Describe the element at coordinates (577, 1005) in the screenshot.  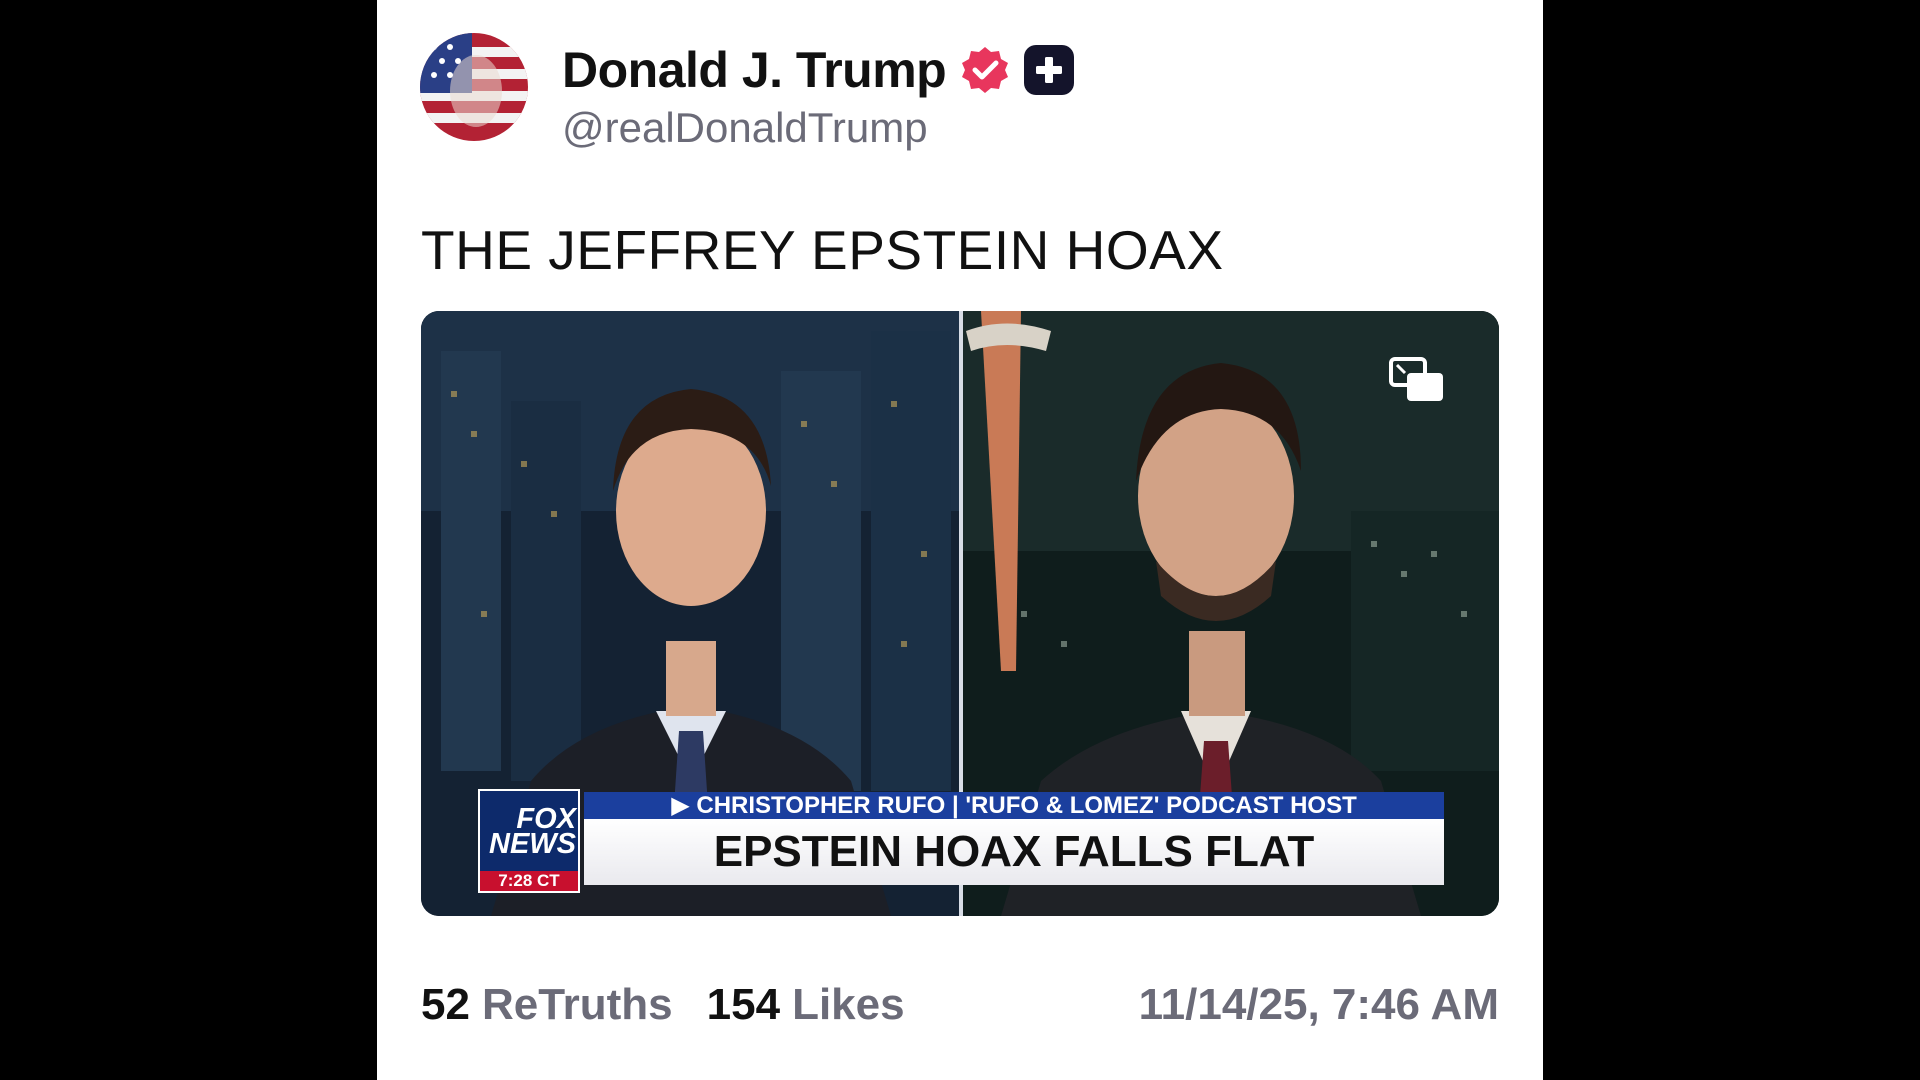
I see `retruths-label: ReTruths` at that location.